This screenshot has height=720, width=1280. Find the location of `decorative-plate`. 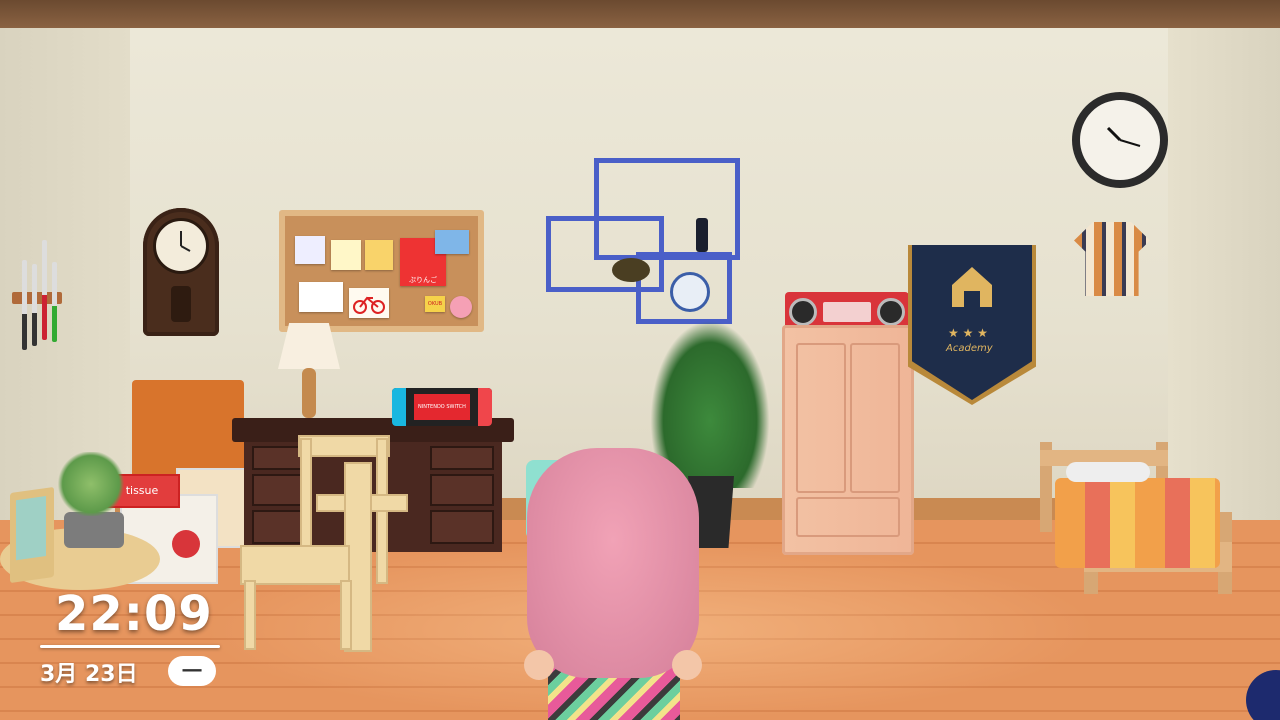

decorative-plate is located at coordinates (690, 292).